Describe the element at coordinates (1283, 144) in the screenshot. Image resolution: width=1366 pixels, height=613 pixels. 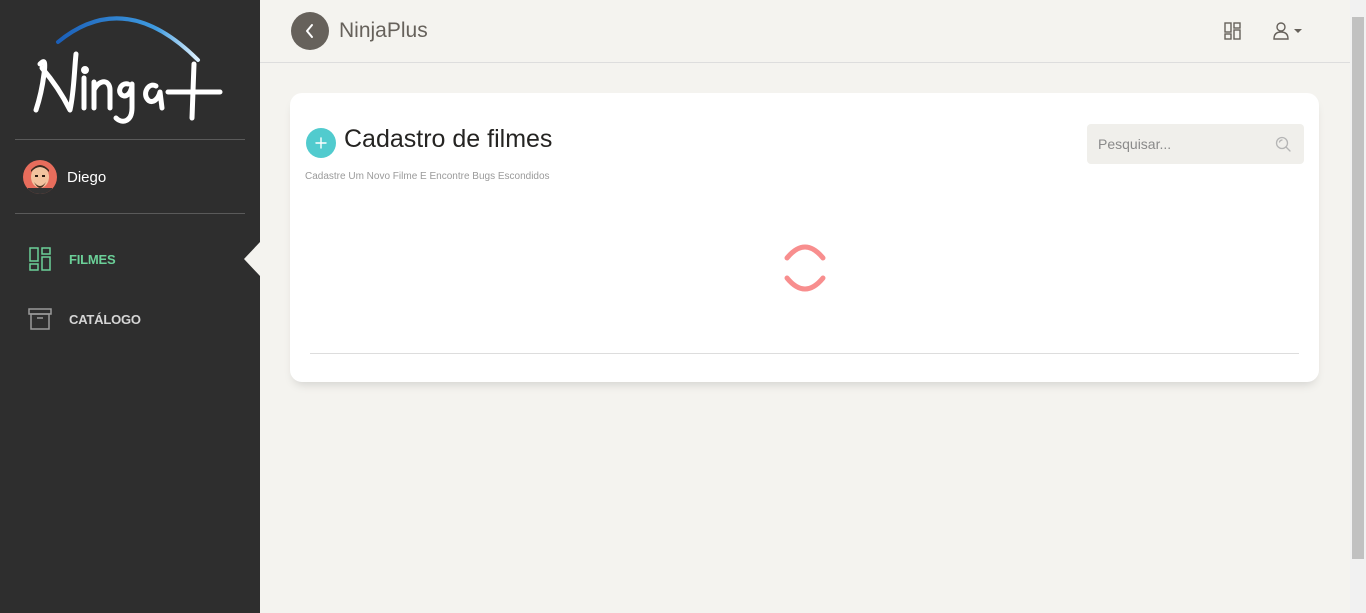
I see `search-icon` at that location.